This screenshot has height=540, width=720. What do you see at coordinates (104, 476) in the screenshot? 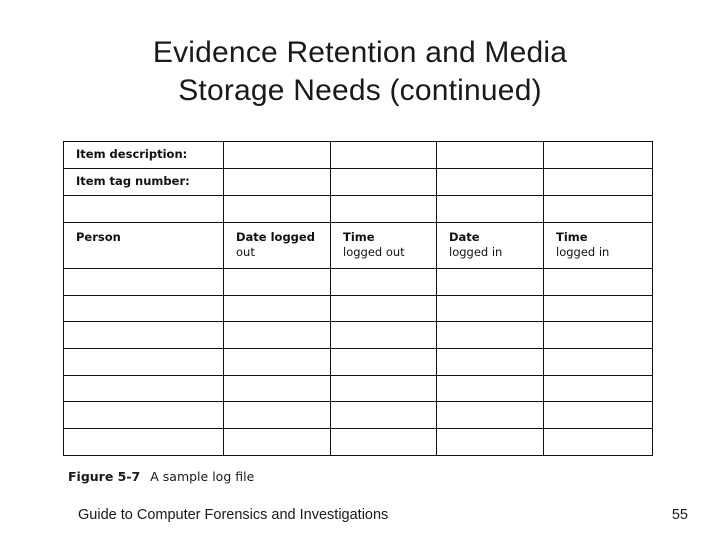
I see `figure-number: Figure 5-7` at bounding box center [104, 476].